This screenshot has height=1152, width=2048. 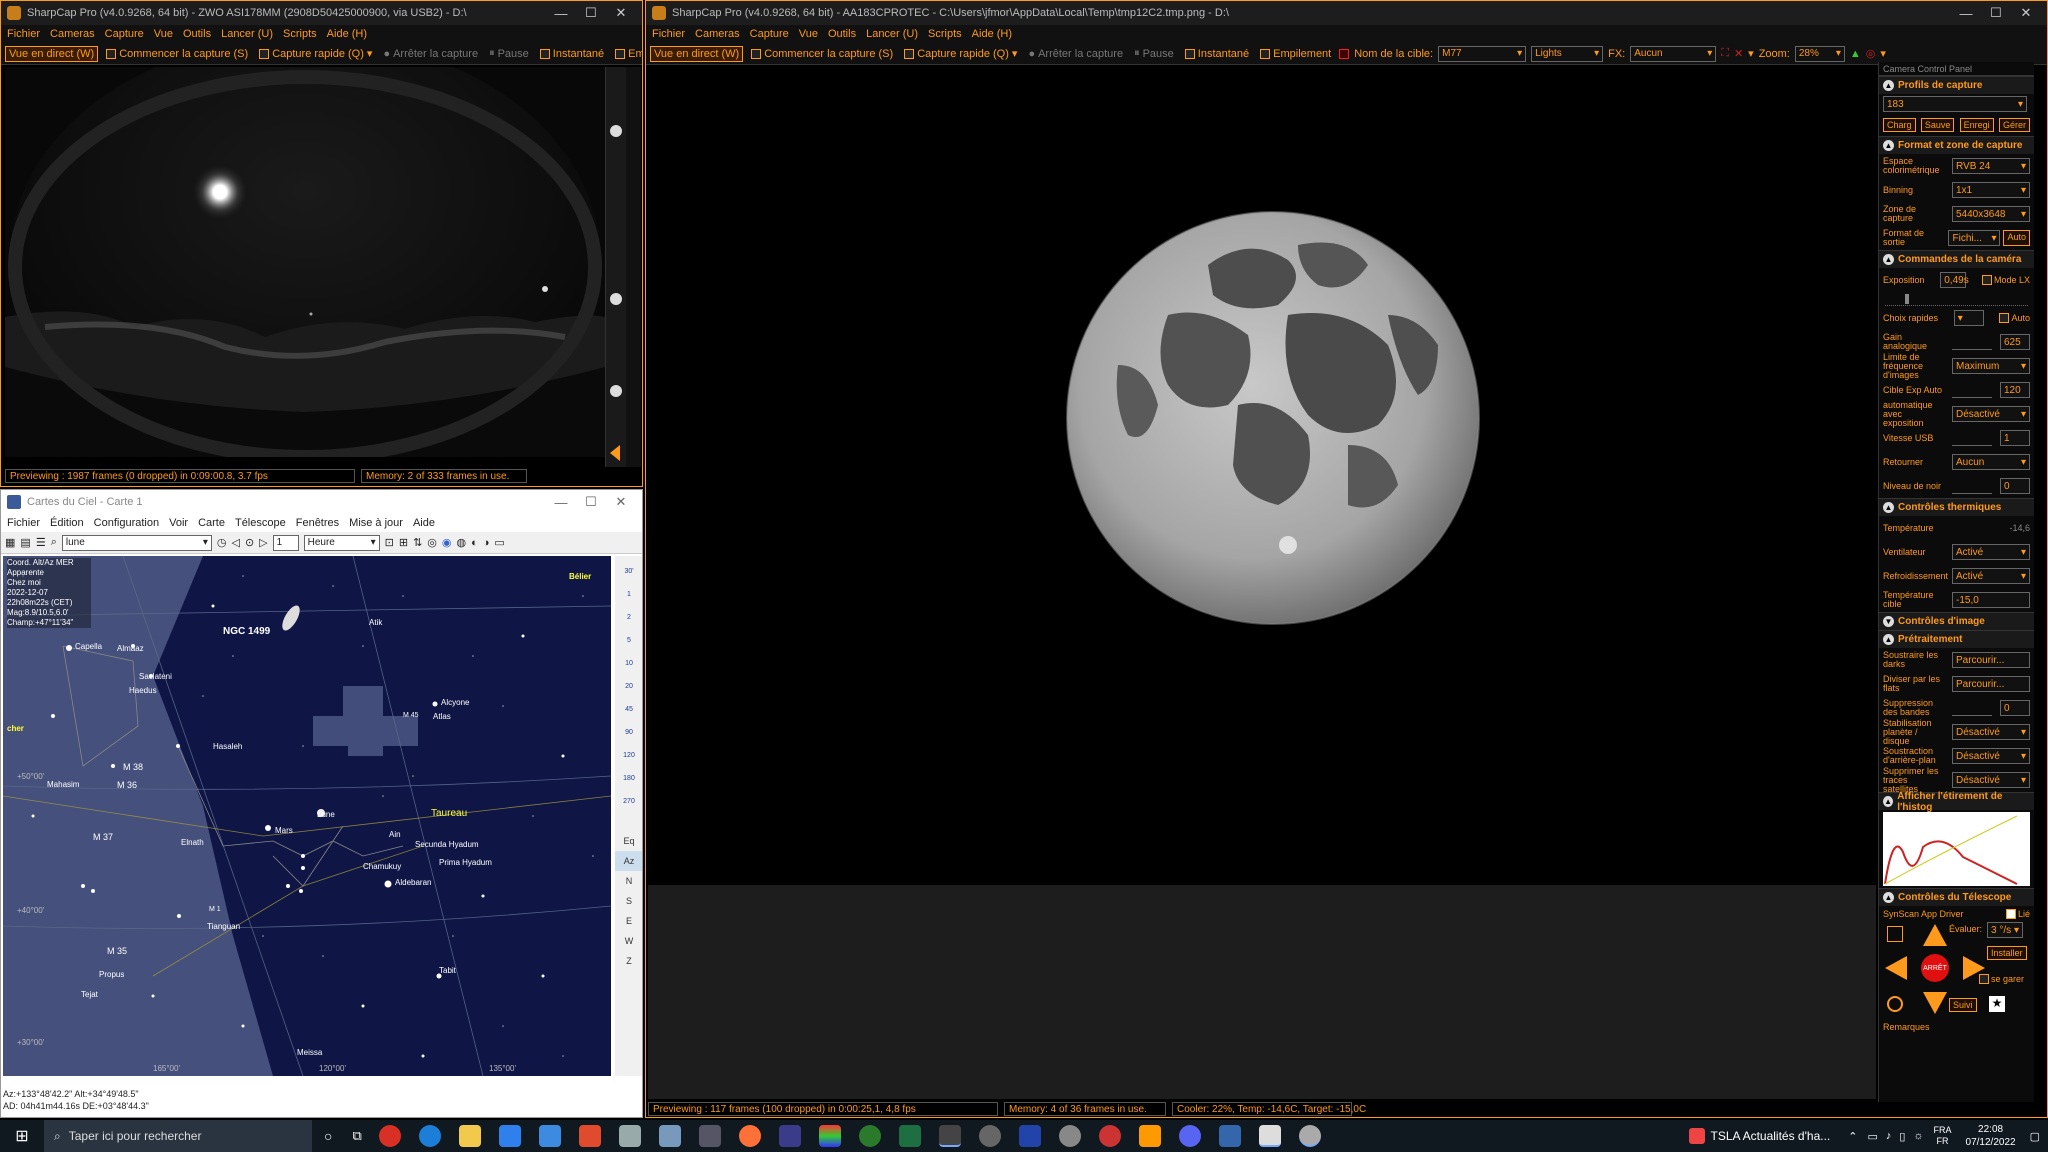 I want to click on zoom-180: 180, so click(x=628, y=778).